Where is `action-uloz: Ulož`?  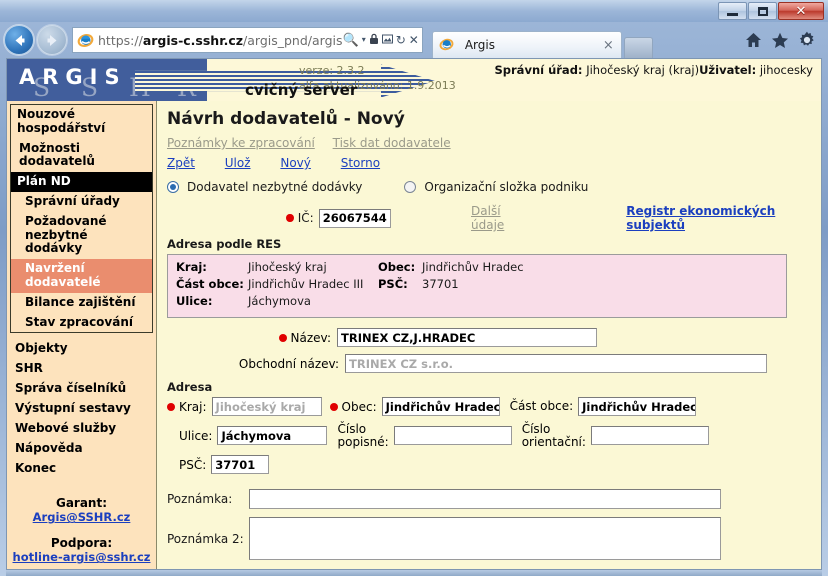 action-uloz: Ulož is located at coordinates (238, 163).